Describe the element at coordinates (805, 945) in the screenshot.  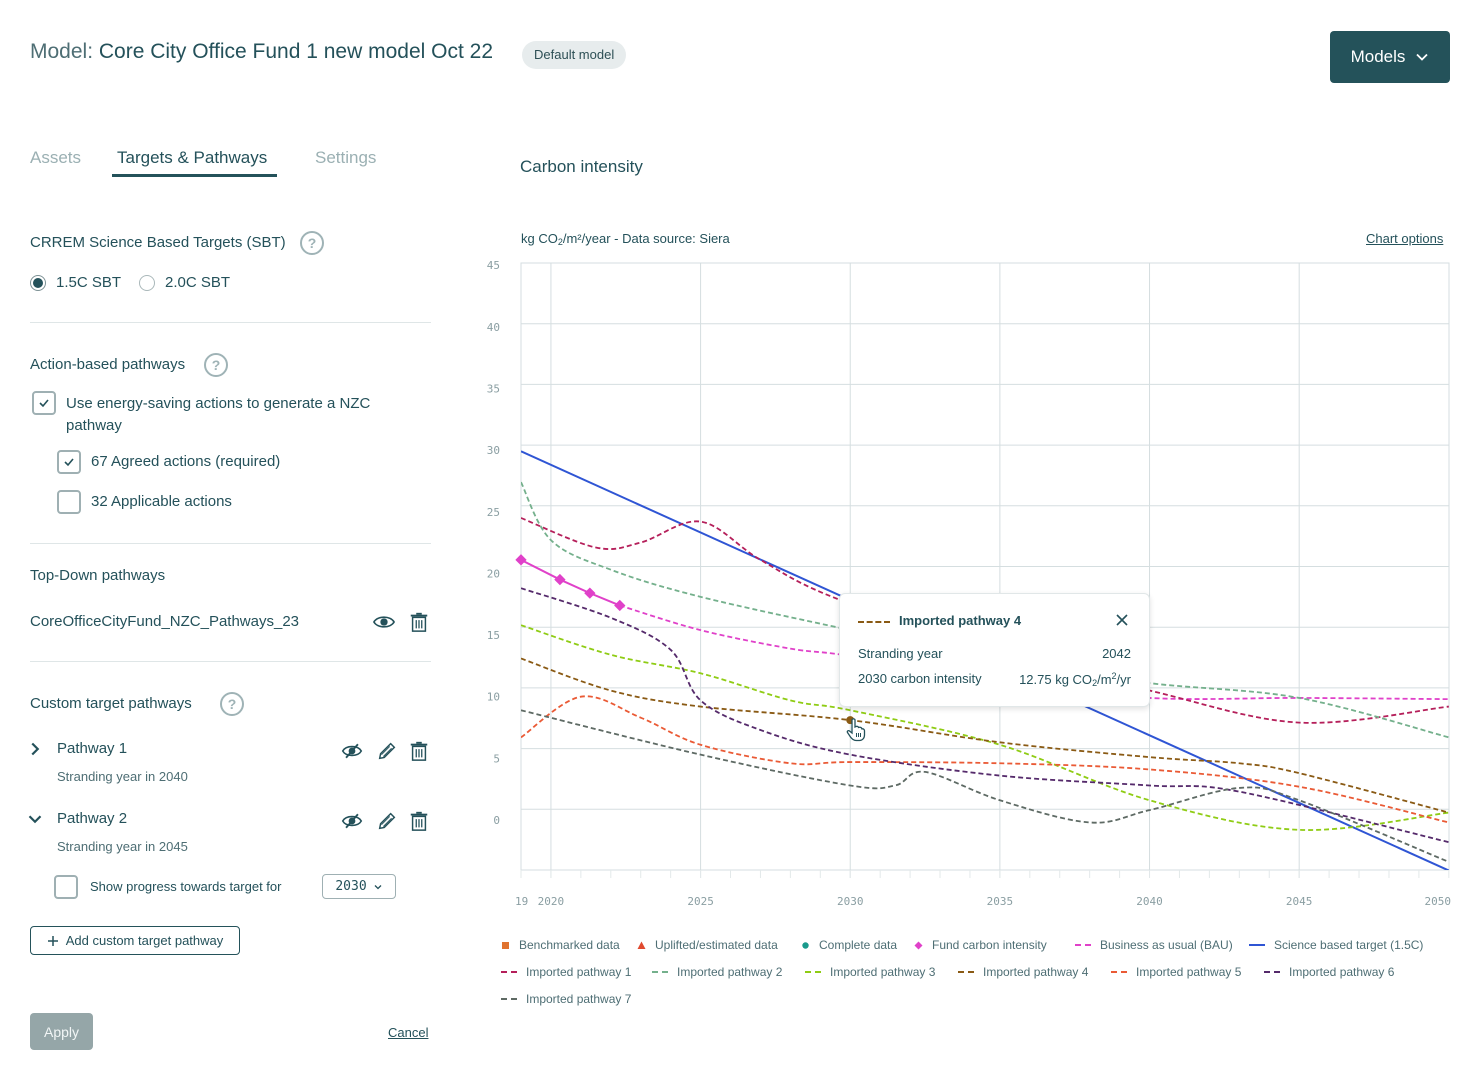
I see `circle-marker-icon` at that location.